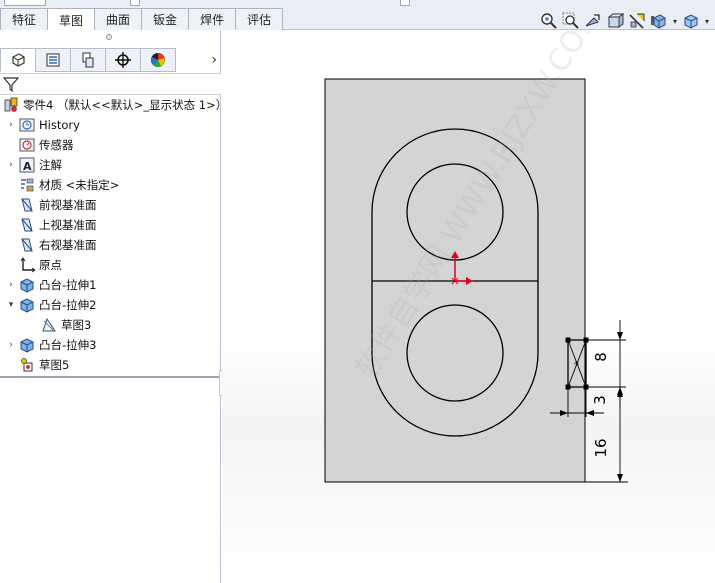  I want to click on display-style-icon, so click(659, 21).